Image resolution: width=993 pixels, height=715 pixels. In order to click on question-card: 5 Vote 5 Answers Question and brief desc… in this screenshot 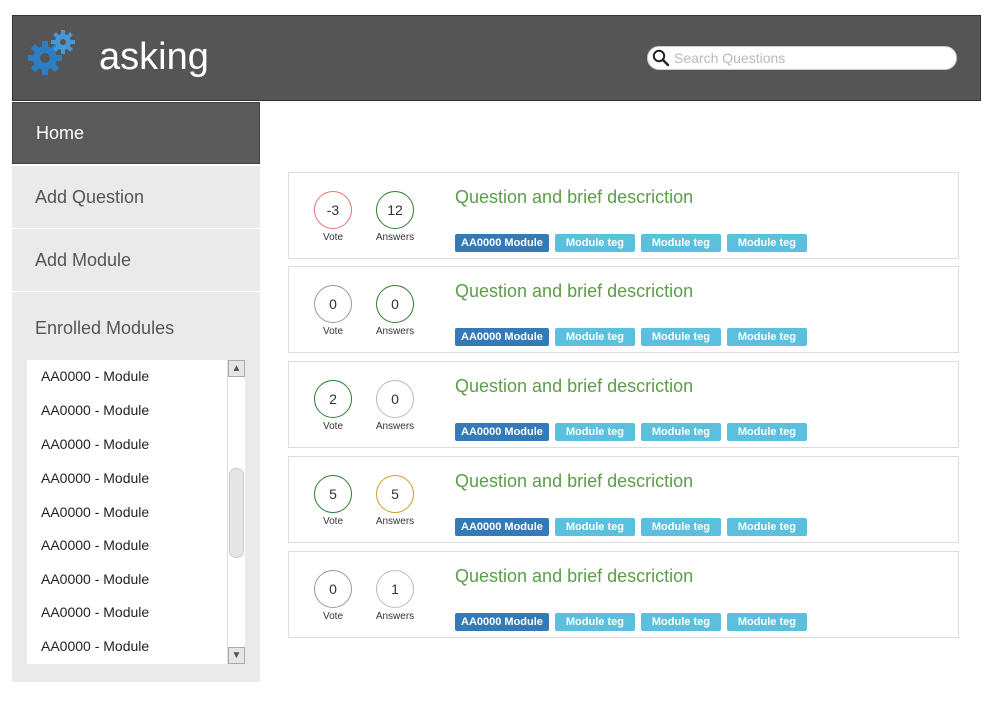, I will do `click(623, 499)`.